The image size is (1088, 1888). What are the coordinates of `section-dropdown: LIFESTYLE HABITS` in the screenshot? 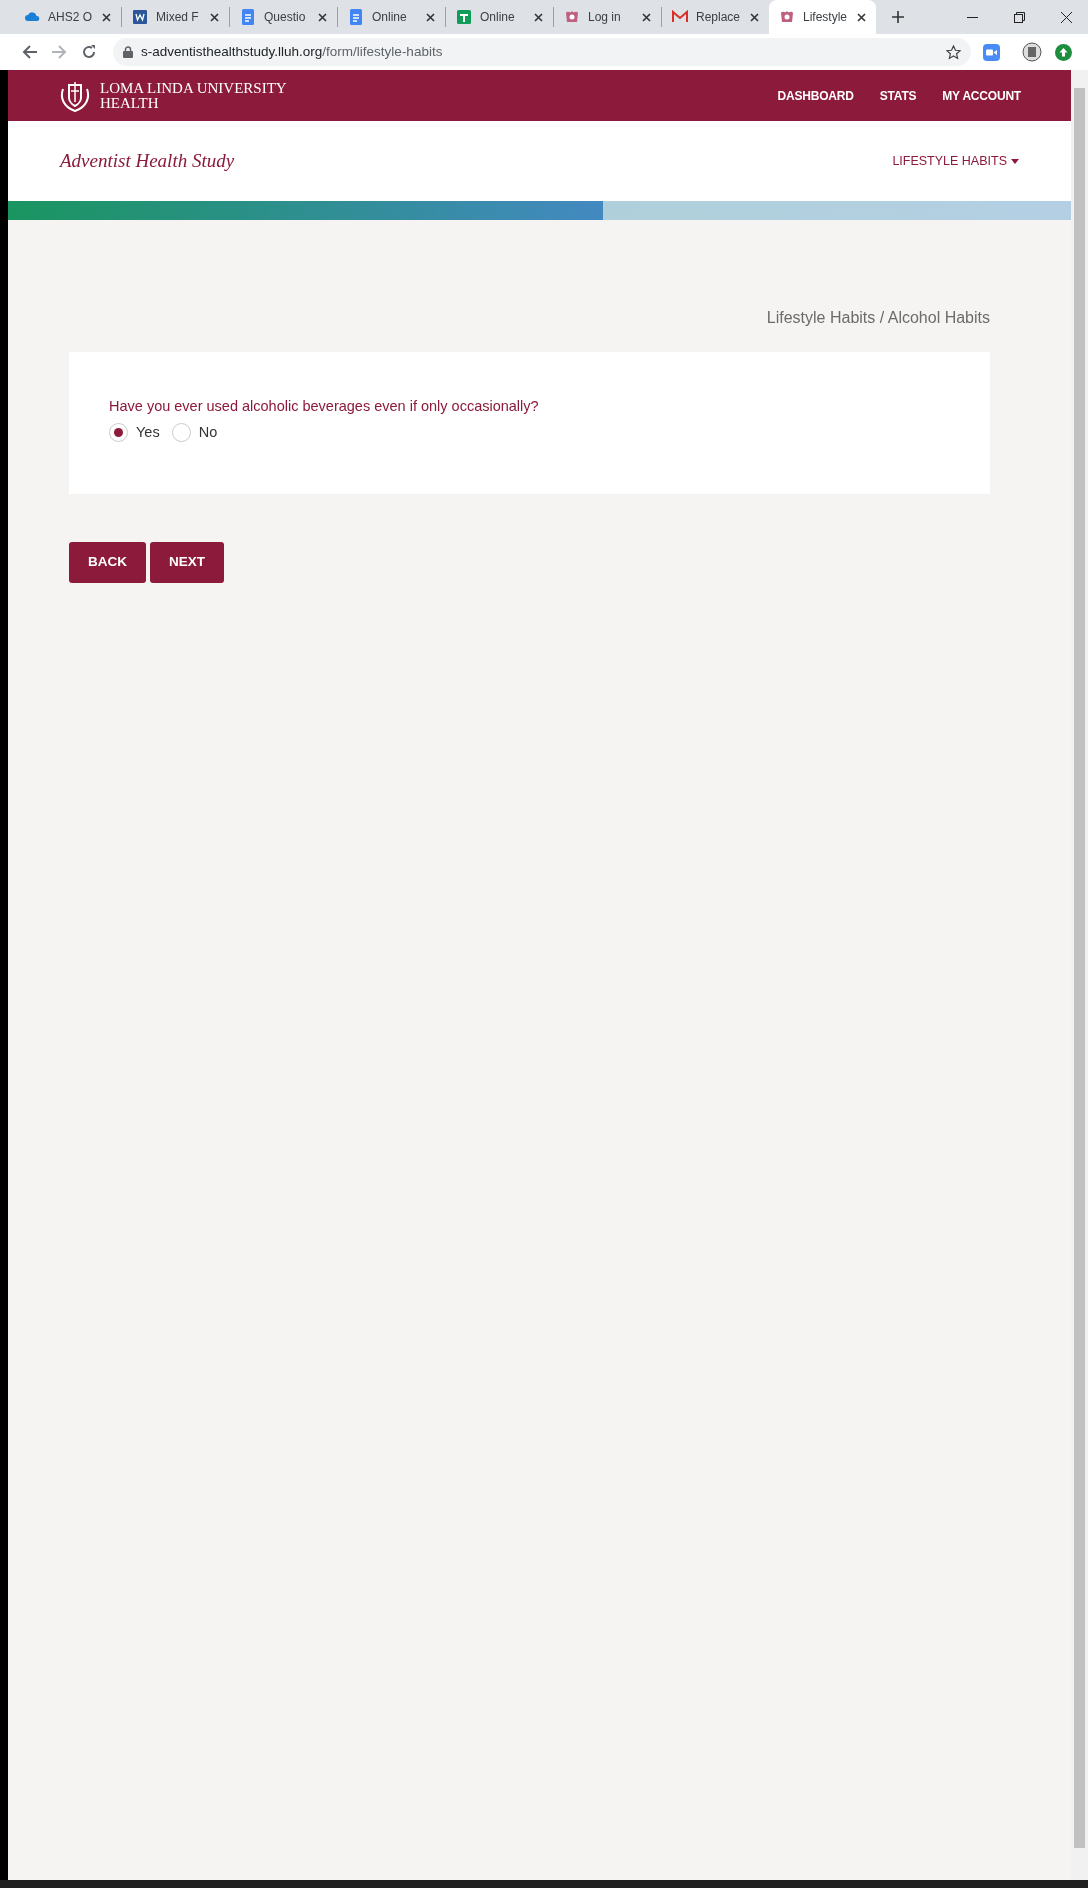 It's located at (955, 161).